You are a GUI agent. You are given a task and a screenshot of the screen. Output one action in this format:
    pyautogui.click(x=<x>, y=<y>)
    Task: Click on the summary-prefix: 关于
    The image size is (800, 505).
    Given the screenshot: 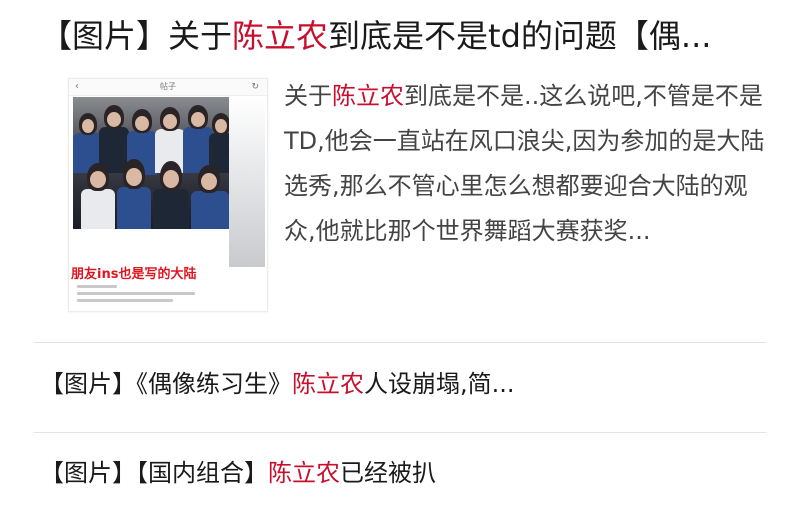 What is the action you would take?
    pyautogui.click(x=308, y=96)
    